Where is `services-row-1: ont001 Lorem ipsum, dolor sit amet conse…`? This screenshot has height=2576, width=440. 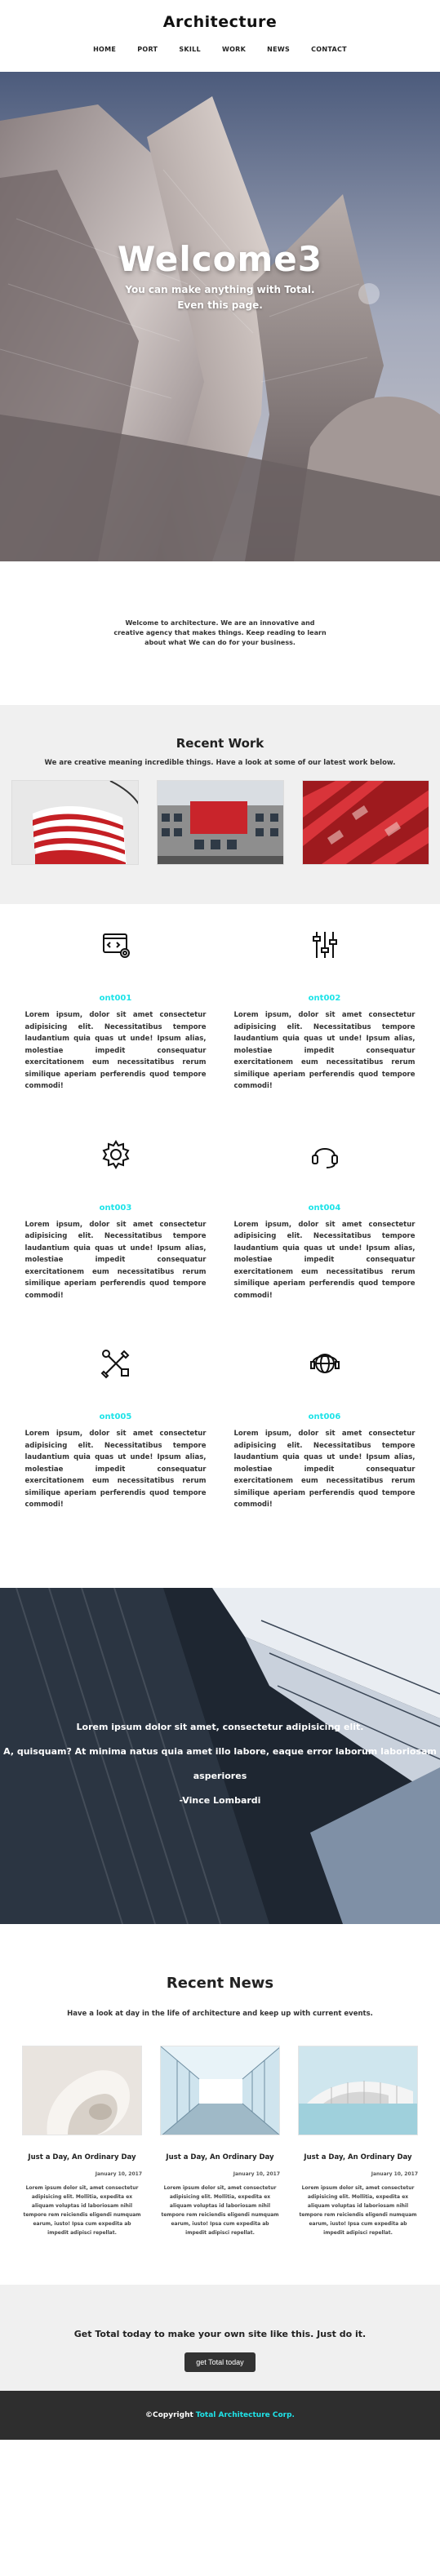
services-row-1: ont001 Lorem ipsum, dolor sit amet conse… is located at coordinates (220, 1010).